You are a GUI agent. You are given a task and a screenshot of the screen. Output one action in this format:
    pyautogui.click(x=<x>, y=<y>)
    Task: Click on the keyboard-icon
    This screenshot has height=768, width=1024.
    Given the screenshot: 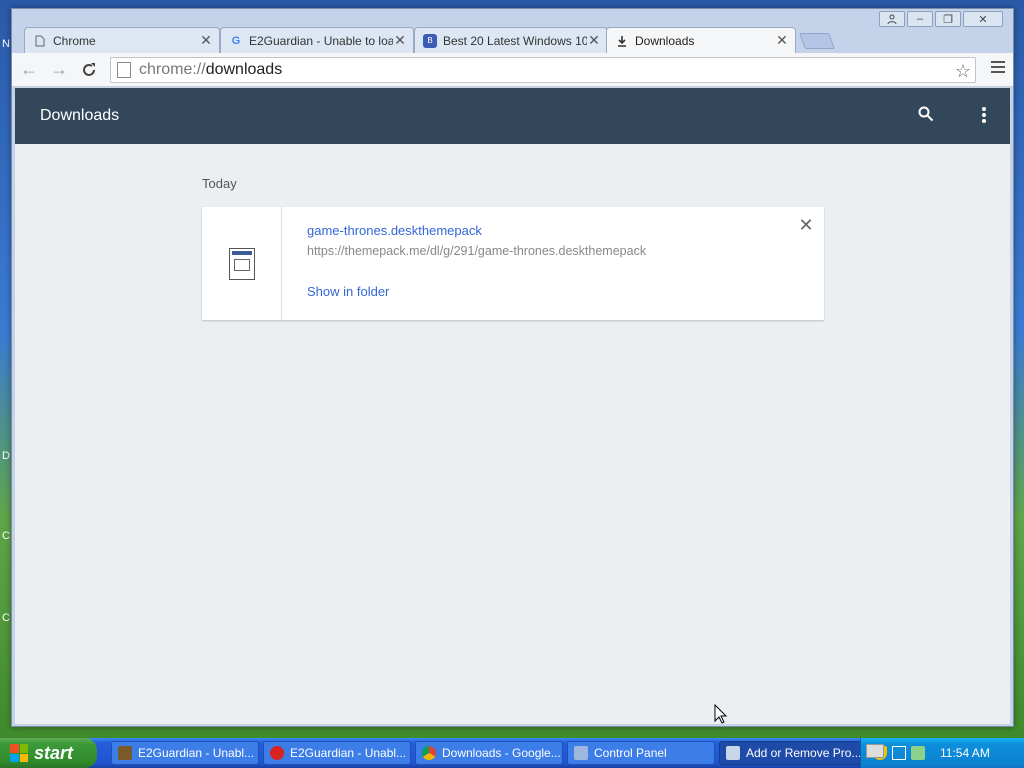 What is the action you would take?
    pyautogui.click(x=875, y=751)
    